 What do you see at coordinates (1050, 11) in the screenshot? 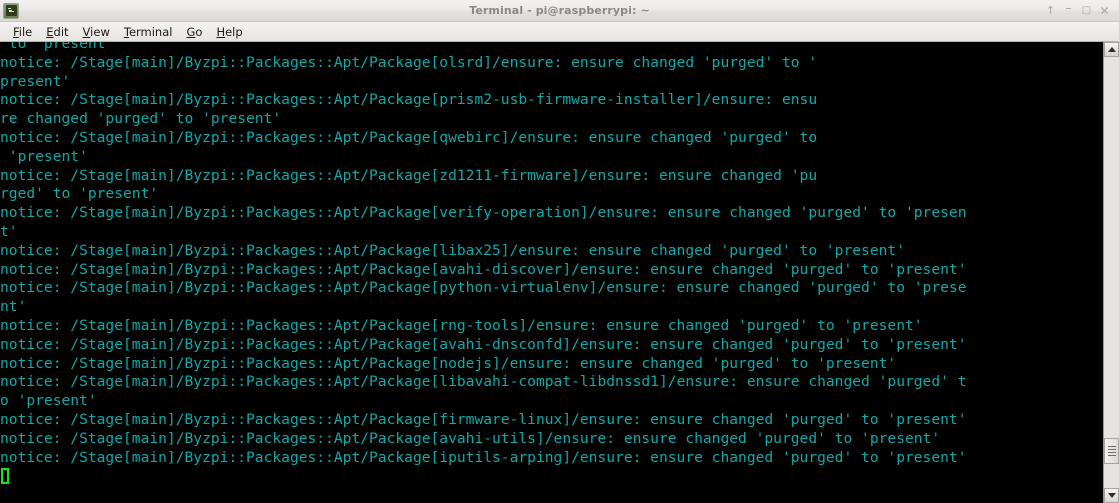
I see `shade-window-icon: ↑` at bounding box center [1050, 11].